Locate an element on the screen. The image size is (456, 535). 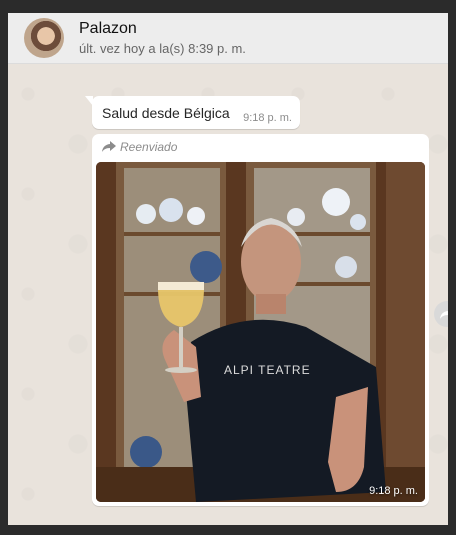
avatar is located at coordinates (44, 38).